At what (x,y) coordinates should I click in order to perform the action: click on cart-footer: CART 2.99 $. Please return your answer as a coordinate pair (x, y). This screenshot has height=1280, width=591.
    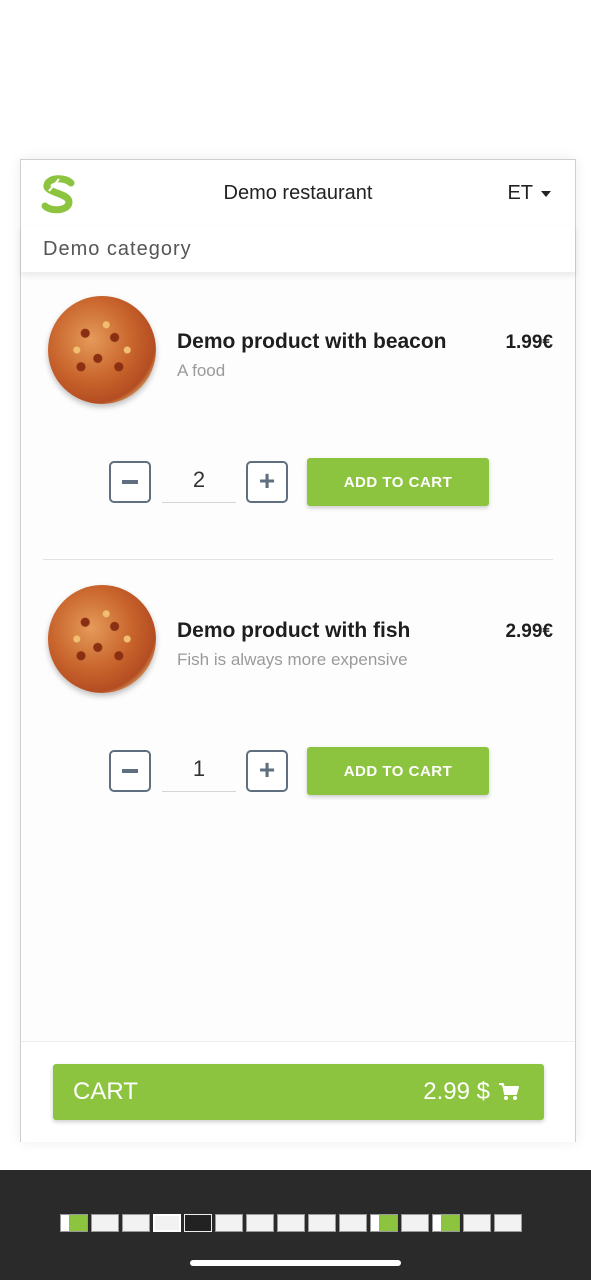
    Looking at the image, I should click on (298, 1091).